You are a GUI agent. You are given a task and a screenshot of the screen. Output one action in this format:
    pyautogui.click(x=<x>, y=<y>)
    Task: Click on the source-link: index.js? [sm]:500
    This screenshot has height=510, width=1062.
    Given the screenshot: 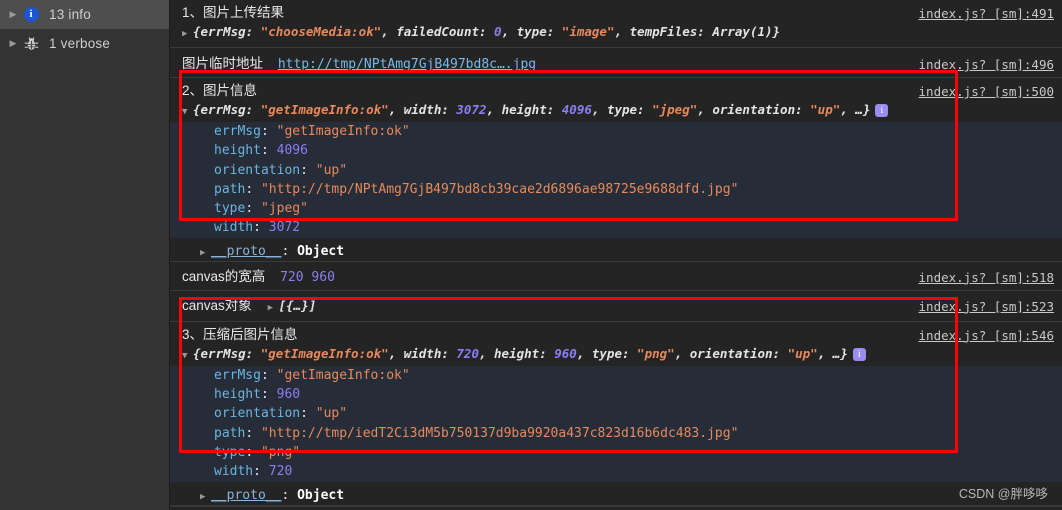 What is the action you would take?
    pyautogui.click(x=986, y=91)
    